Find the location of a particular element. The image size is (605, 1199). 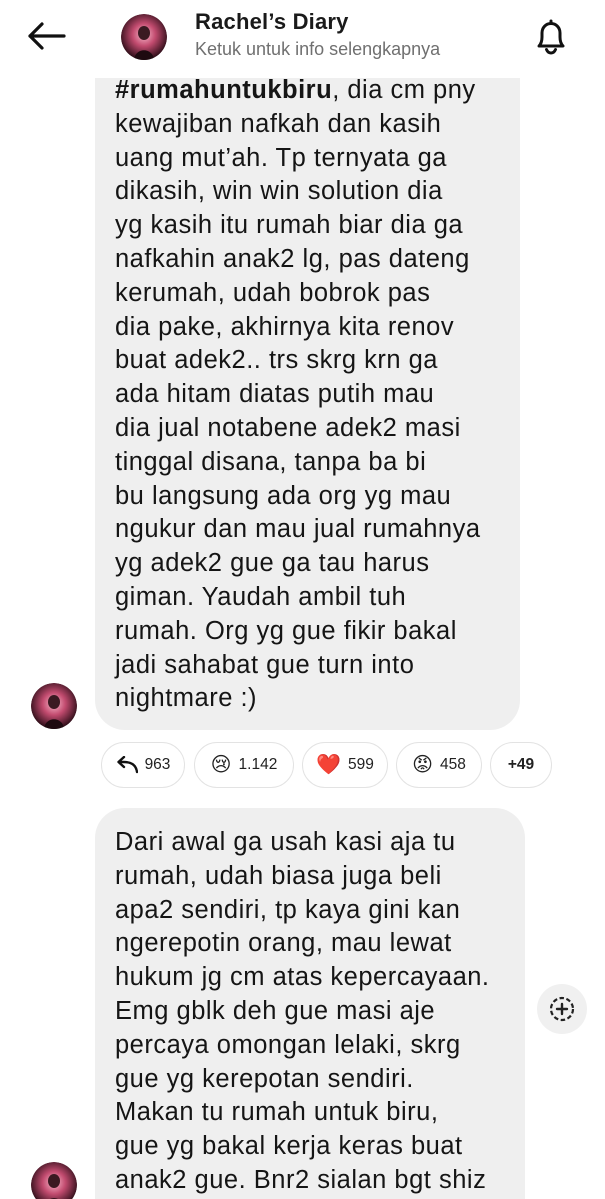

header-avatar is located at coordinates (144, 37).